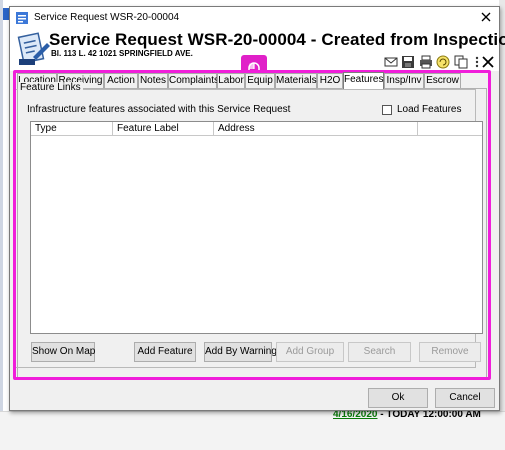 Image resolution: width=505 pixels, height=450 pixels. What do you see at coordinates (450, 128) in the screenshot?
I see `column-extra` at bounding box center [450, 128].